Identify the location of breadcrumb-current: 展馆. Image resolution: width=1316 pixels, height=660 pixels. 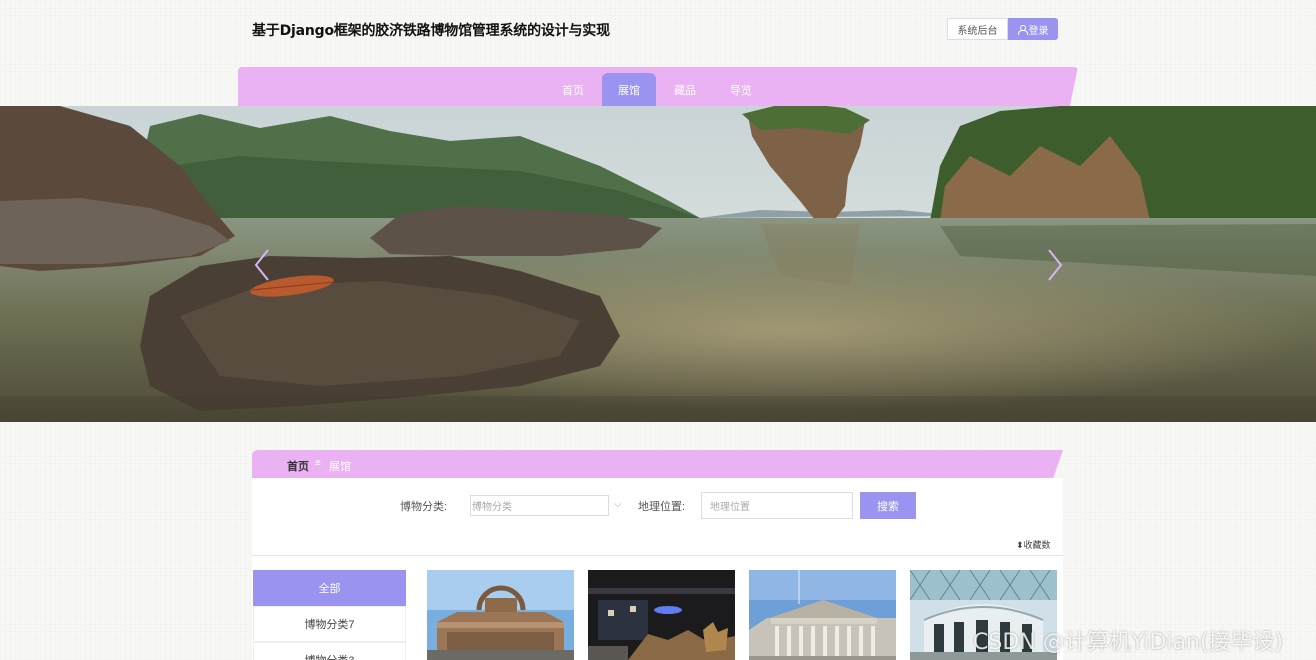
(340, 467).